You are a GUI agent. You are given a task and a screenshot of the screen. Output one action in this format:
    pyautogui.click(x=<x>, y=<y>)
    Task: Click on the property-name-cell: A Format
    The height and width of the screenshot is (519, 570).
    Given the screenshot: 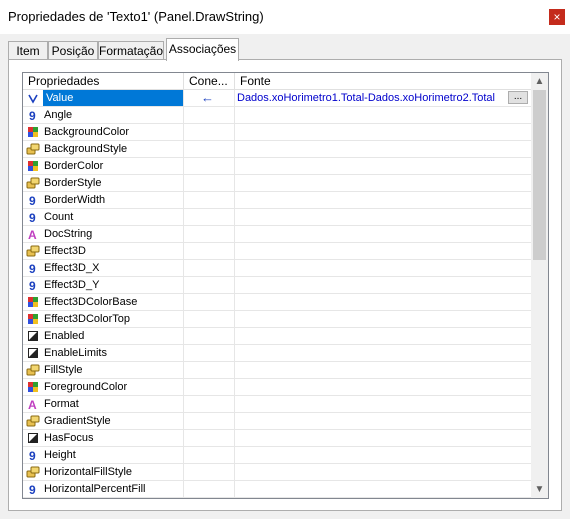 What is the action you would take?
    pyautogui.click(x=103, y=404)
    